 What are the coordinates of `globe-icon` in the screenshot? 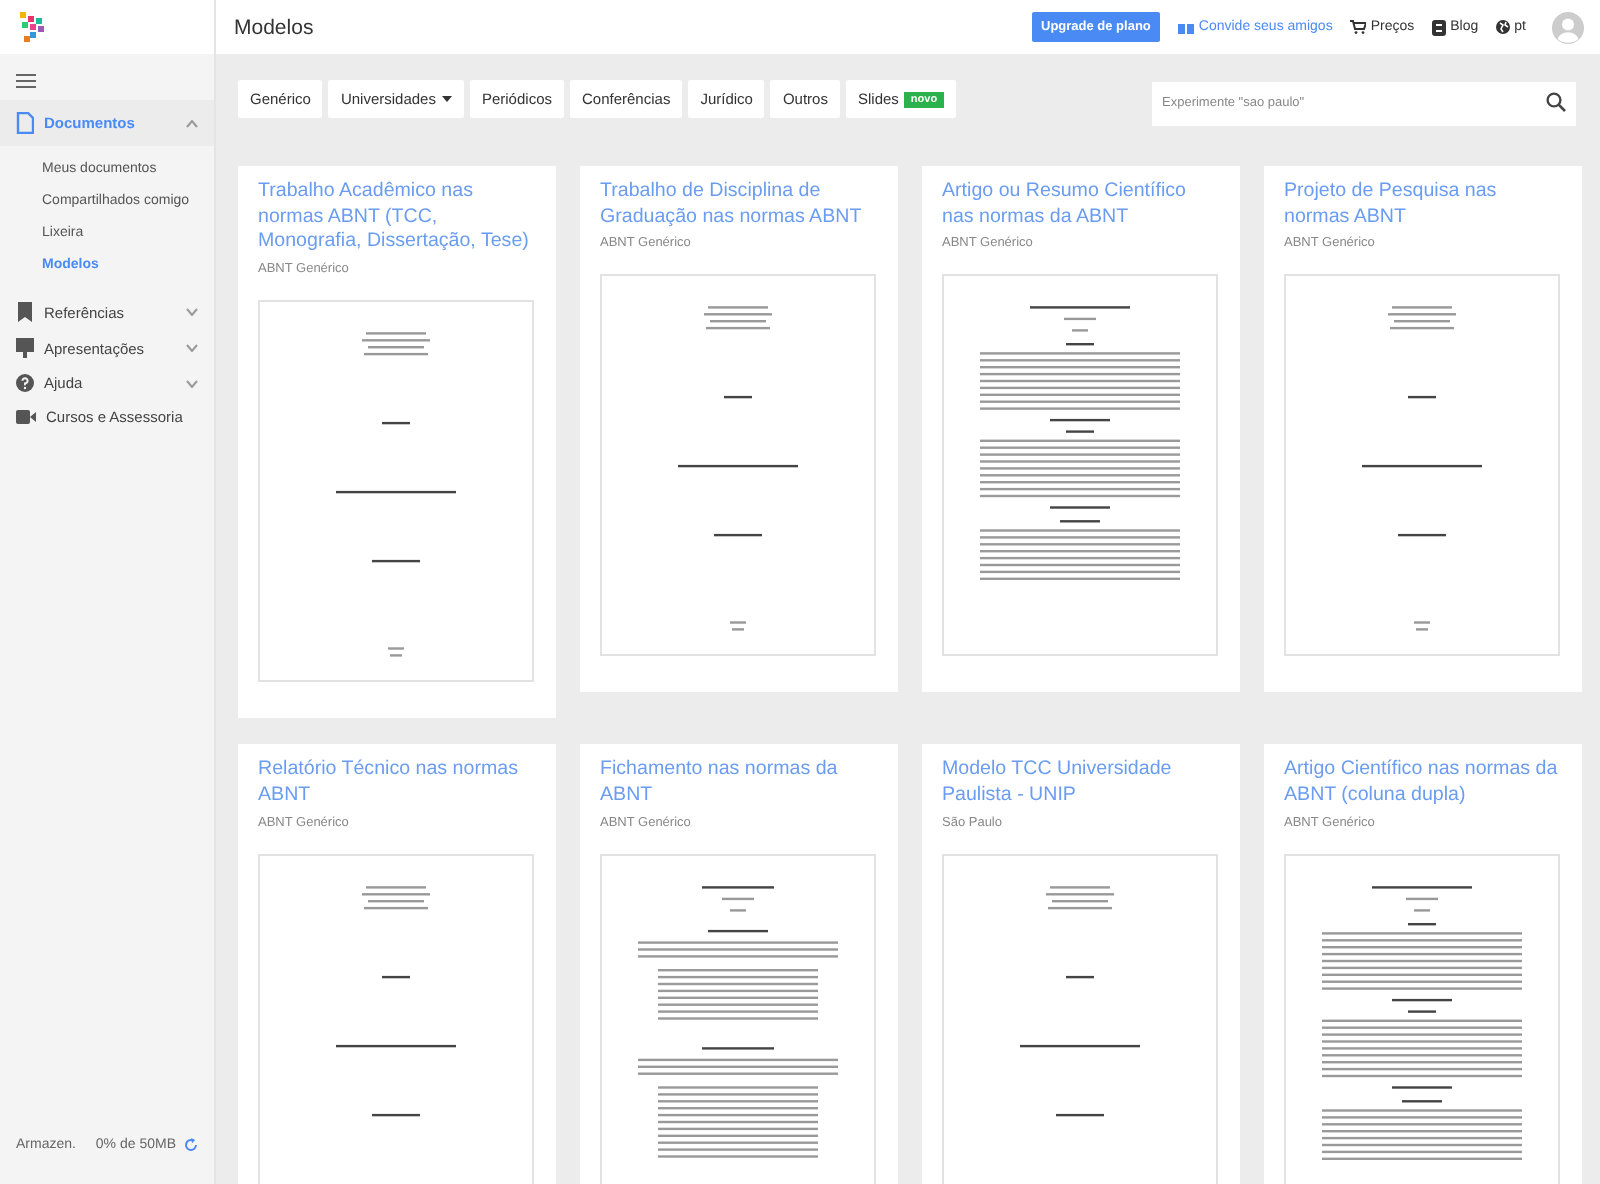 It's located at (1503, 27).